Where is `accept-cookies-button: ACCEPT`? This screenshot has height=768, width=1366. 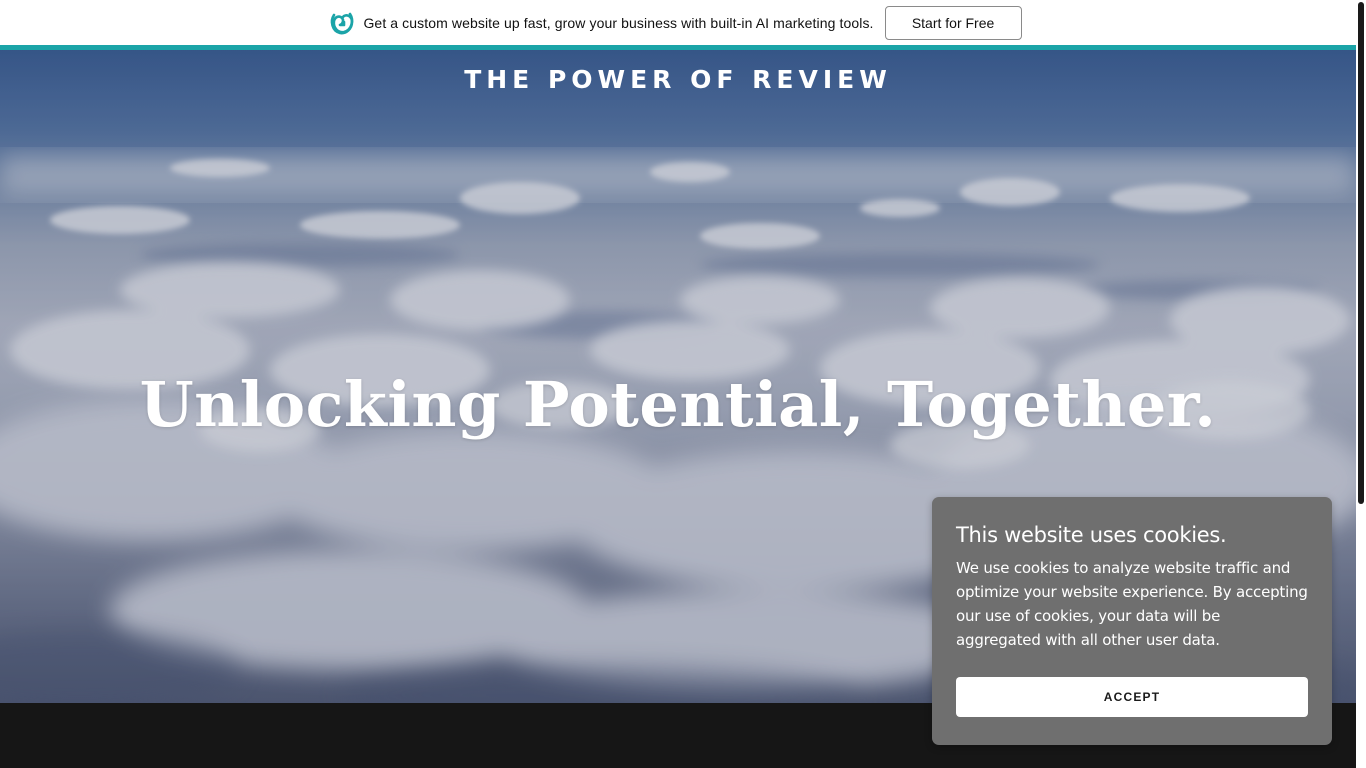 accept-cookies-button: ACCEPT is located at coordinates (1132, 697).